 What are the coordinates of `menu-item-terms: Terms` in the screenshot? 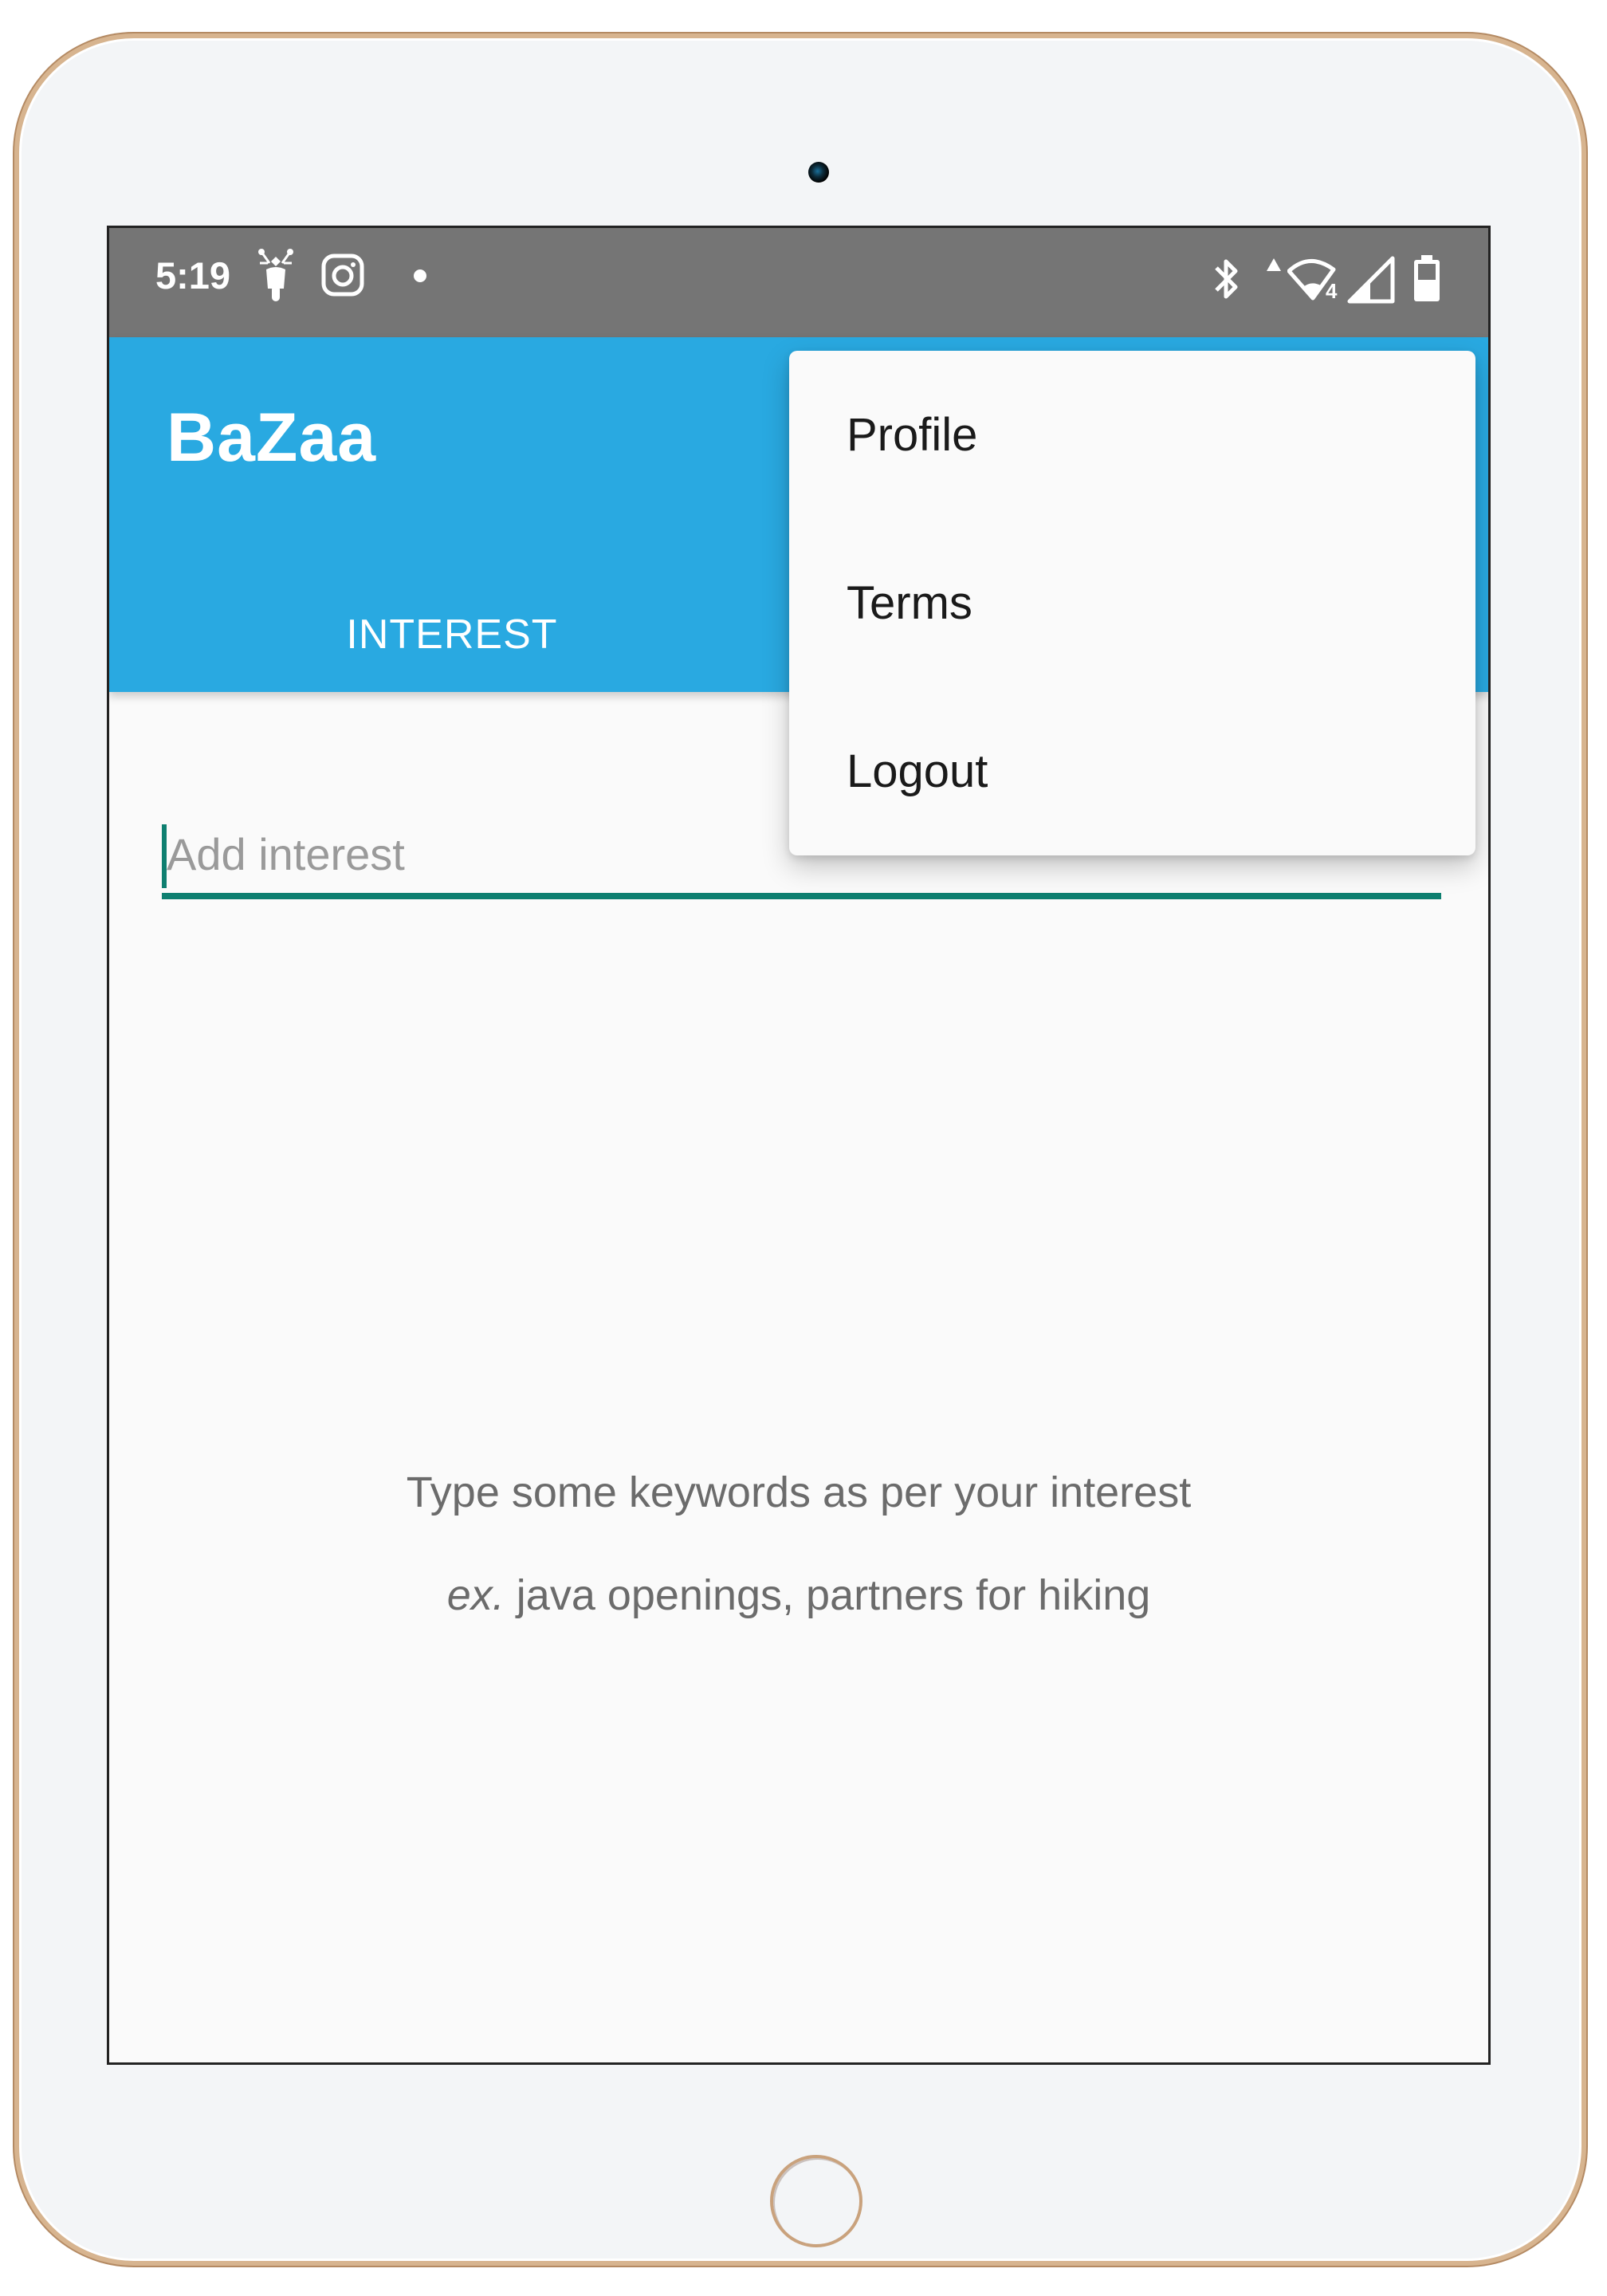 It's located at (1132, 603).